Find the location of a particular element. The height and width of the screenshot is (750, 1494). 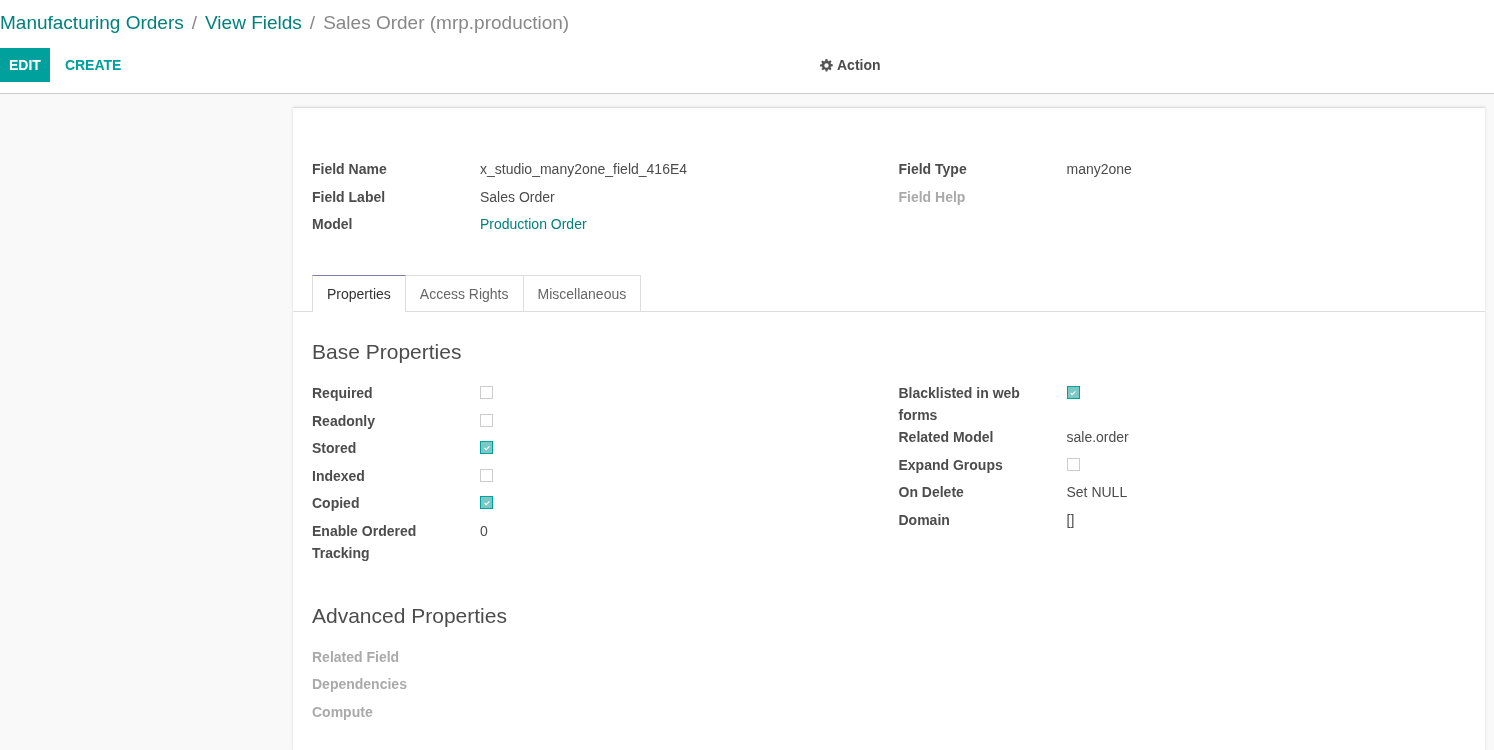

field-label: Related Model is located at coordinates (946, 437).